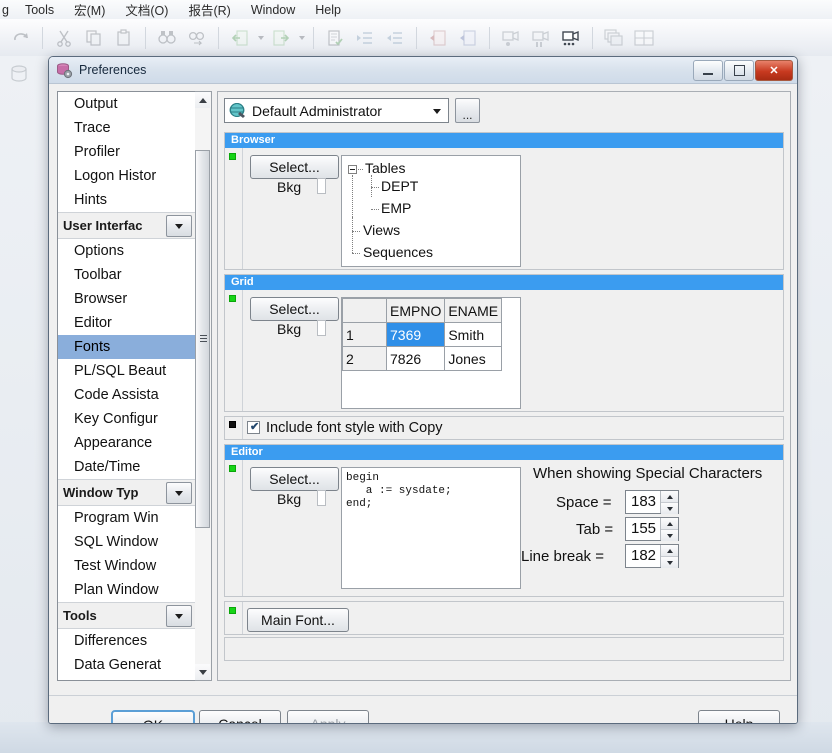 This screenshot has height=753, width=832. What do you see at coordinates (437, 111) in the screenshot?
I see `chevron-down-icon` at bounding box center [437, 111].